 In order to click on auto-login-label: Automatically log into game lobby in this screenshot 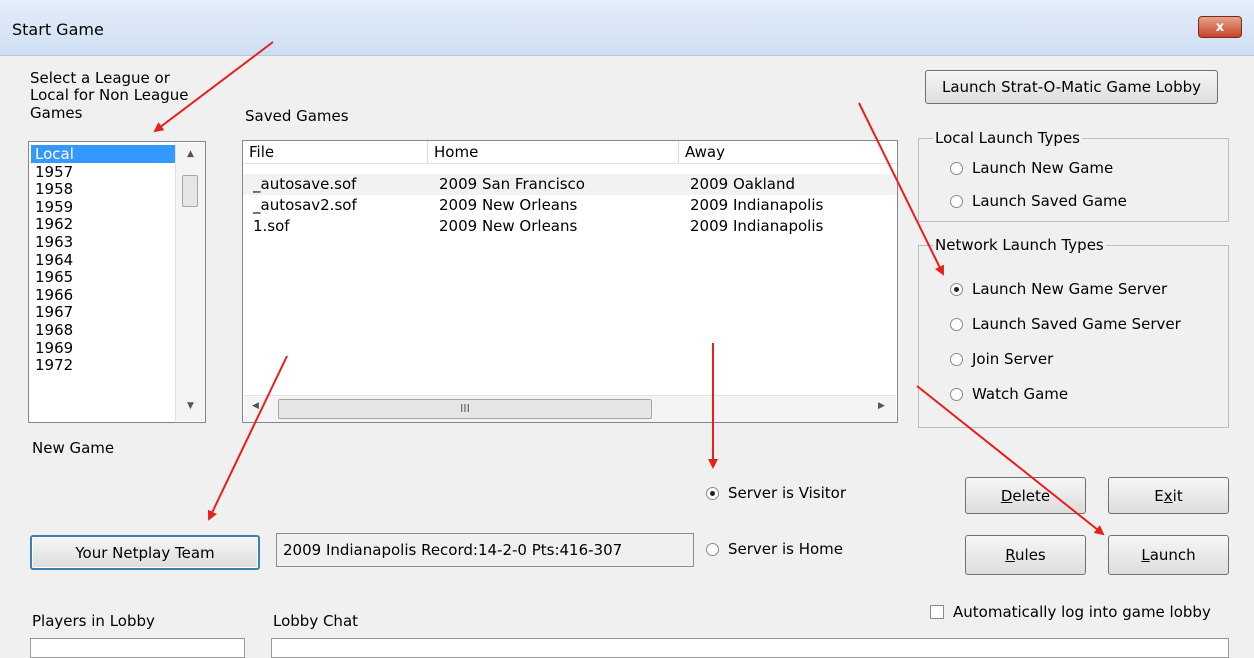, I will do `click(1082, 612)`.